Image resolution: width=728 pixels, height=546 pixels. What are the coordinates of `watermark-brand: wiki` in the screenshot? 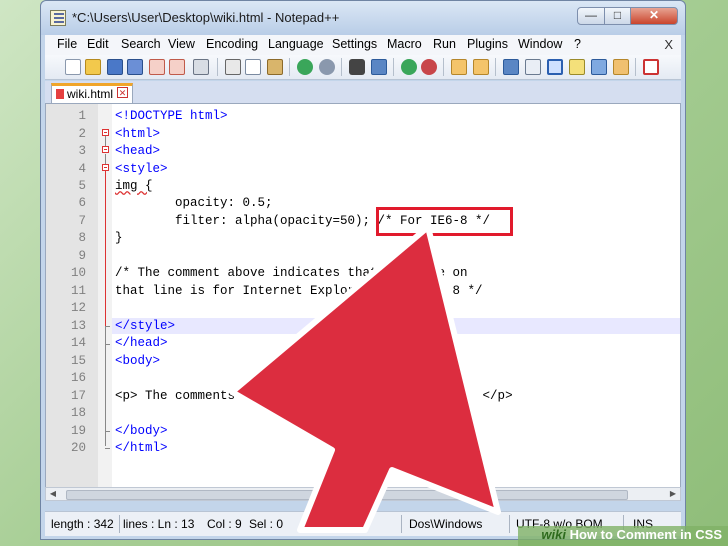 It's located at (553, 534).